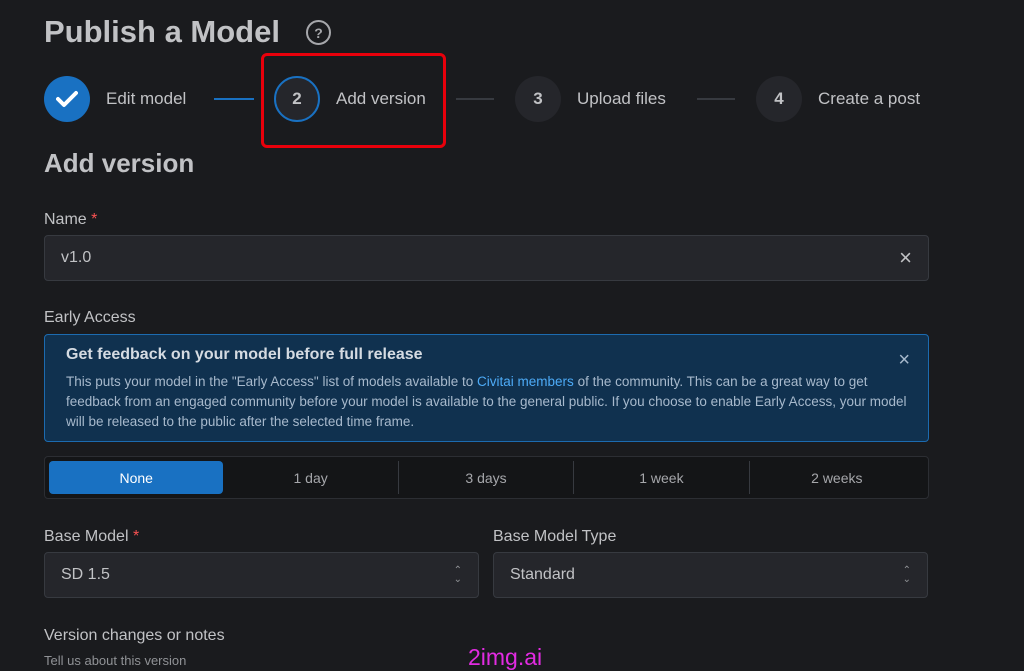  What do you see at coordinates (261, 575) in the screenshot?
I see `base-model-select: SD 1.5 ⌃ ⌄` at bounding box center [261, 575].